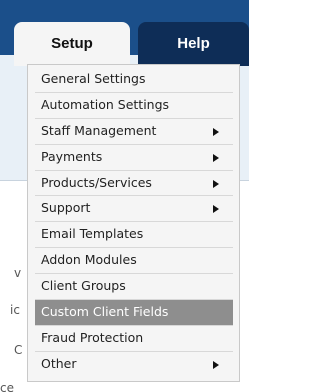  What do you see at coordinates (83, 286) in the screenshot?
I see `menu-item-label: Client Groups` at bounding box center [83, 286].